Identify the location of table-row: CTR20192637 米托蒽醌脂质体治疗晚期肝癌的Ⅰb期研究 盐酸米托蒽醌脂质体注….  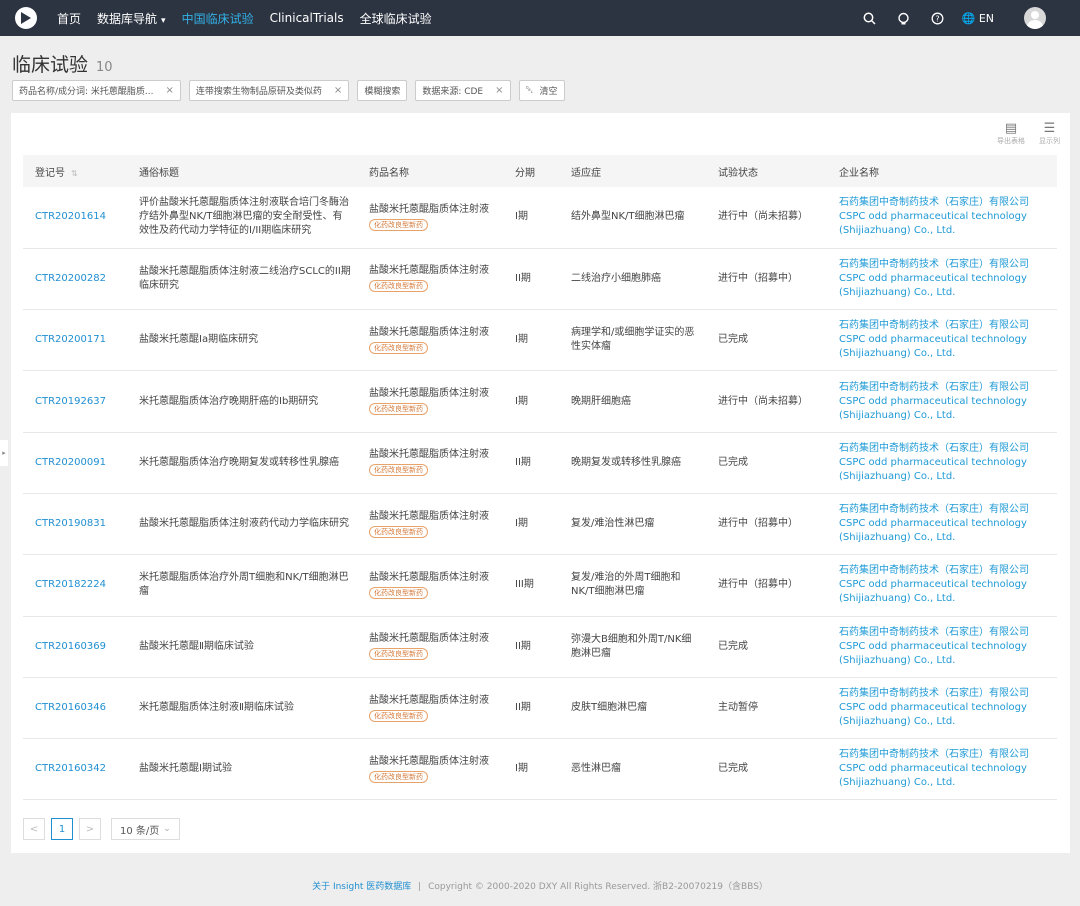
(540, 401).